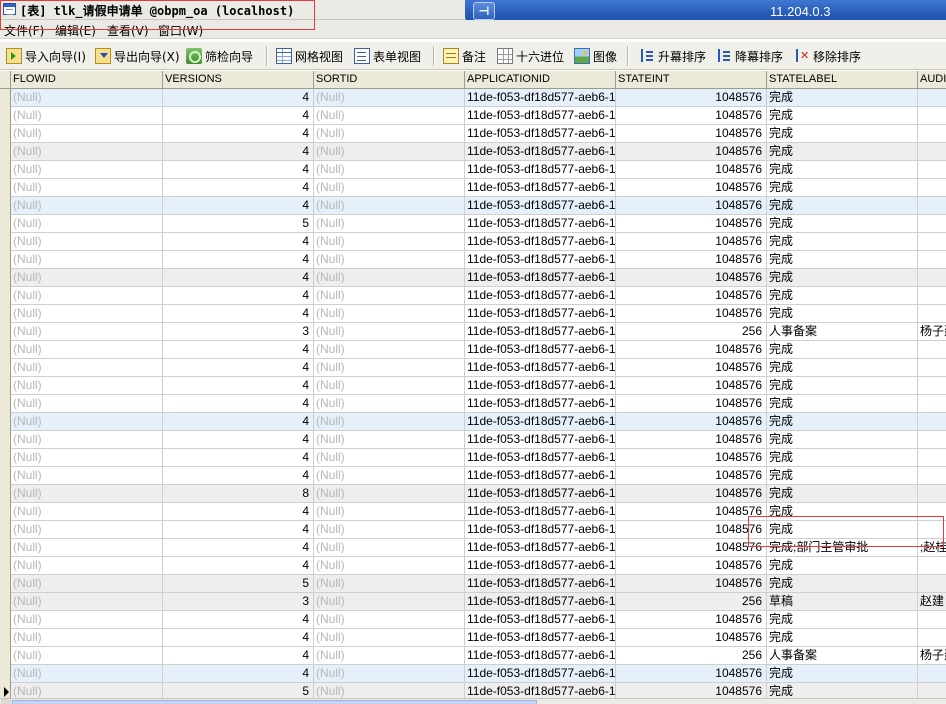 This screenshot has width=946, height=704. I want to click on import-wizard-button: 导入向导(I), so click(46, 56).